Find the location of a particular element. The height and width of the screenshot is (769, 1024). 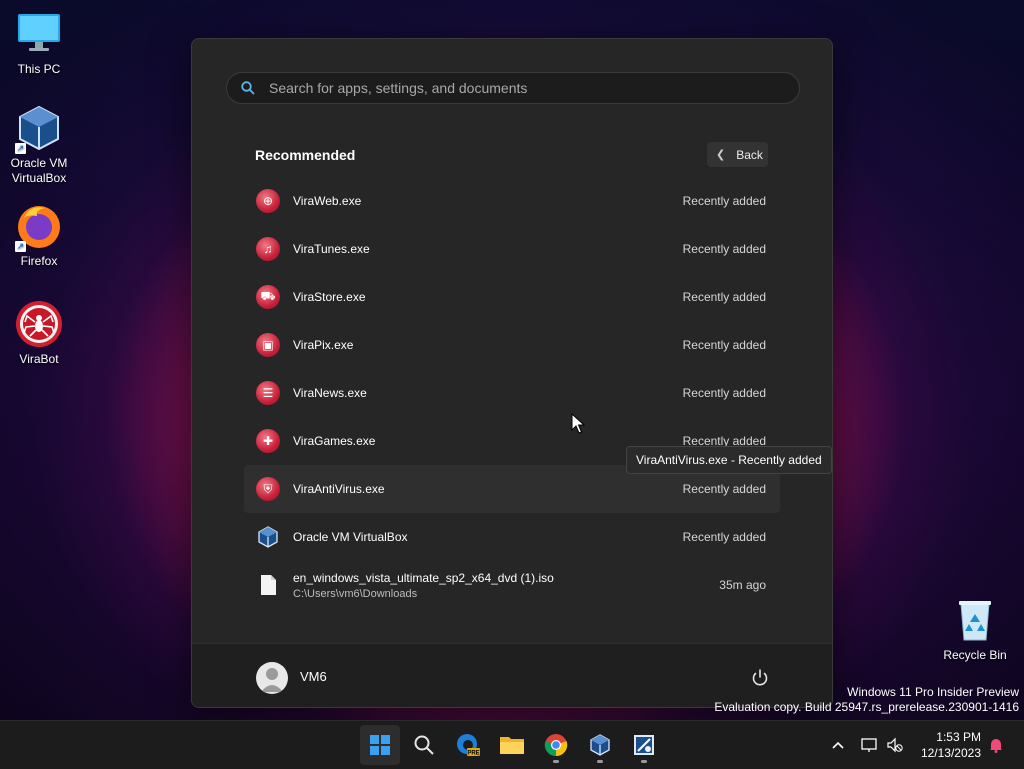

recommended-item-viranews: ☰ ViraNews.exe Recently added is located at coordinates (512, 393).